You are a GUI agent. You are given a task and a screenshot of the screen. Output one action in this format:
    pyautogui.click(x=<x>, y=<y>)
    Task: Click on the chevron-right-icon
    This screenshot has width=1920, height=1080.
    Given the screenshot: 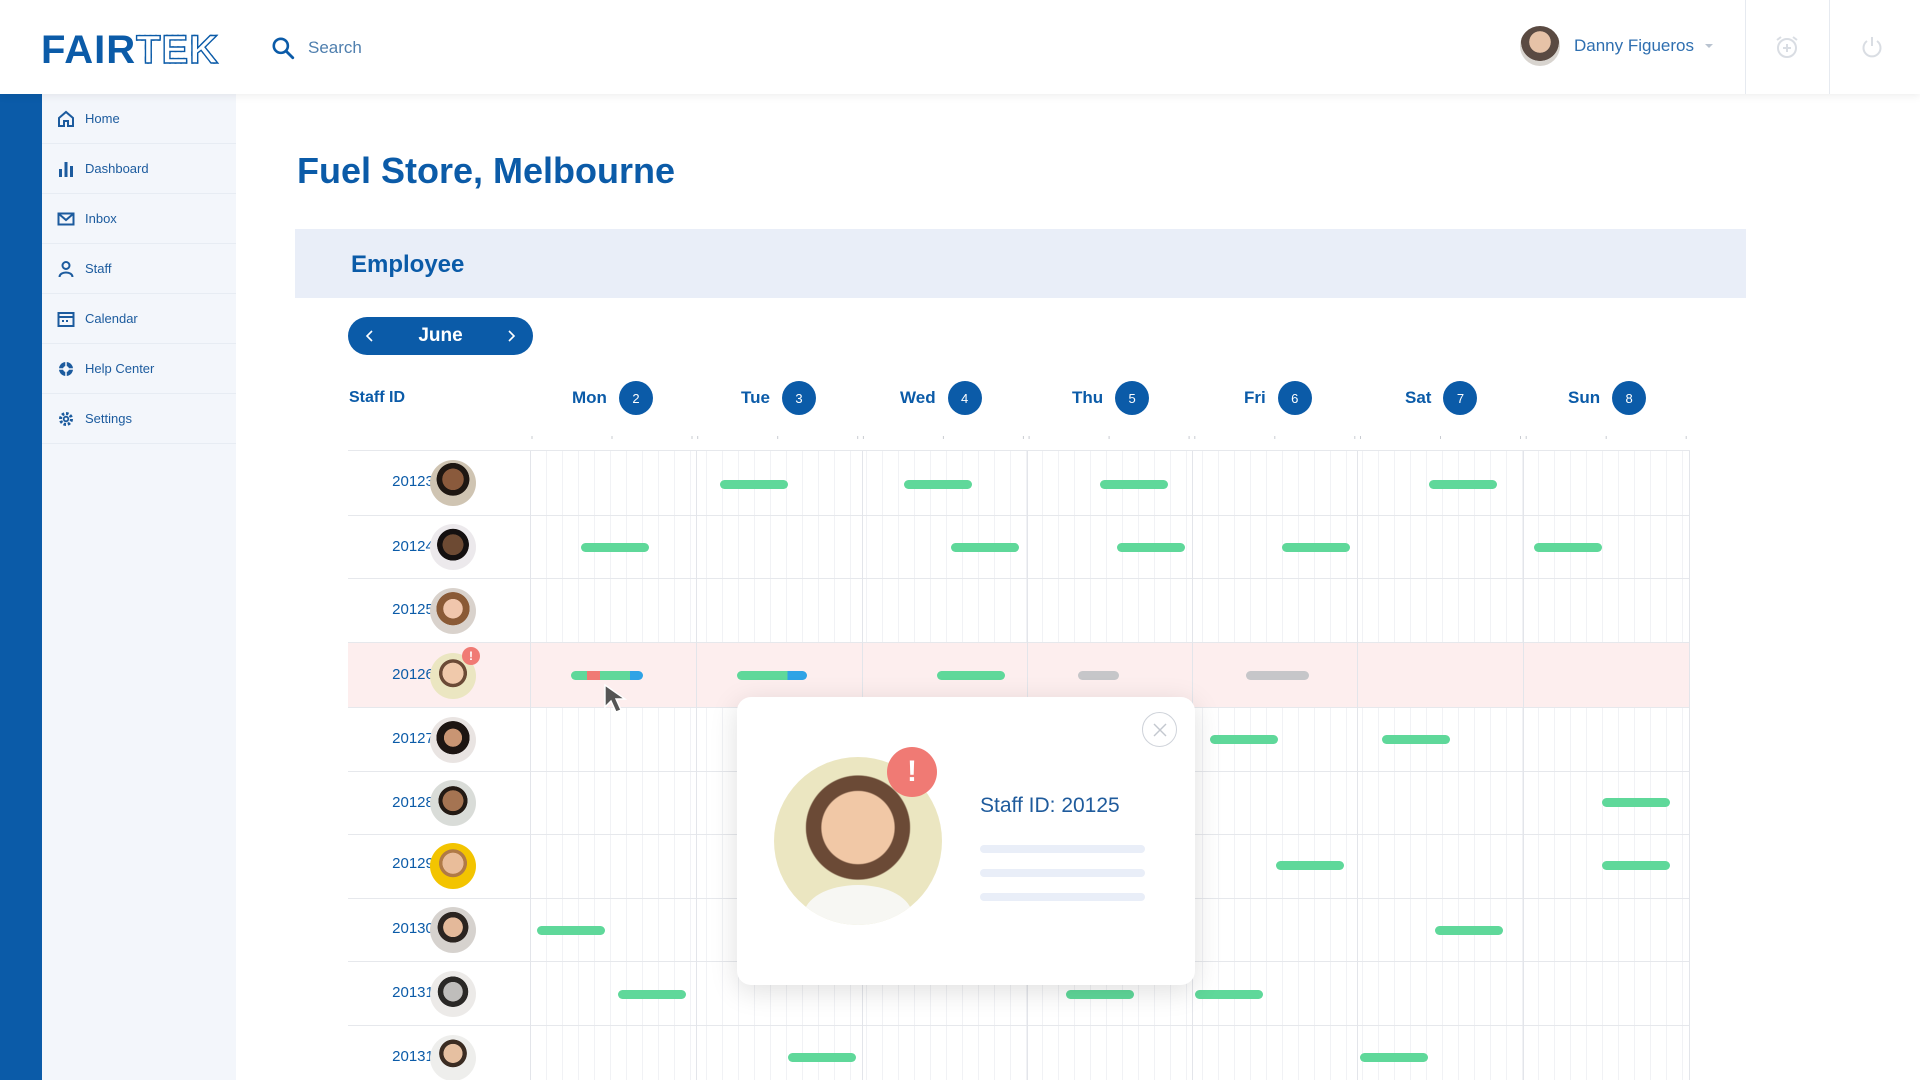 What is the action you would take?
    pyautogui.click(x=512, y=336)
    